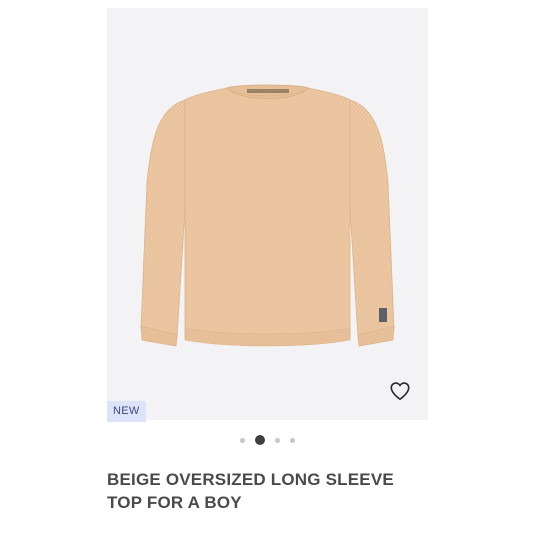 The width and height of the screenshot is (534, 534). I want to click on heart-outline-icon, so click(400, 391).